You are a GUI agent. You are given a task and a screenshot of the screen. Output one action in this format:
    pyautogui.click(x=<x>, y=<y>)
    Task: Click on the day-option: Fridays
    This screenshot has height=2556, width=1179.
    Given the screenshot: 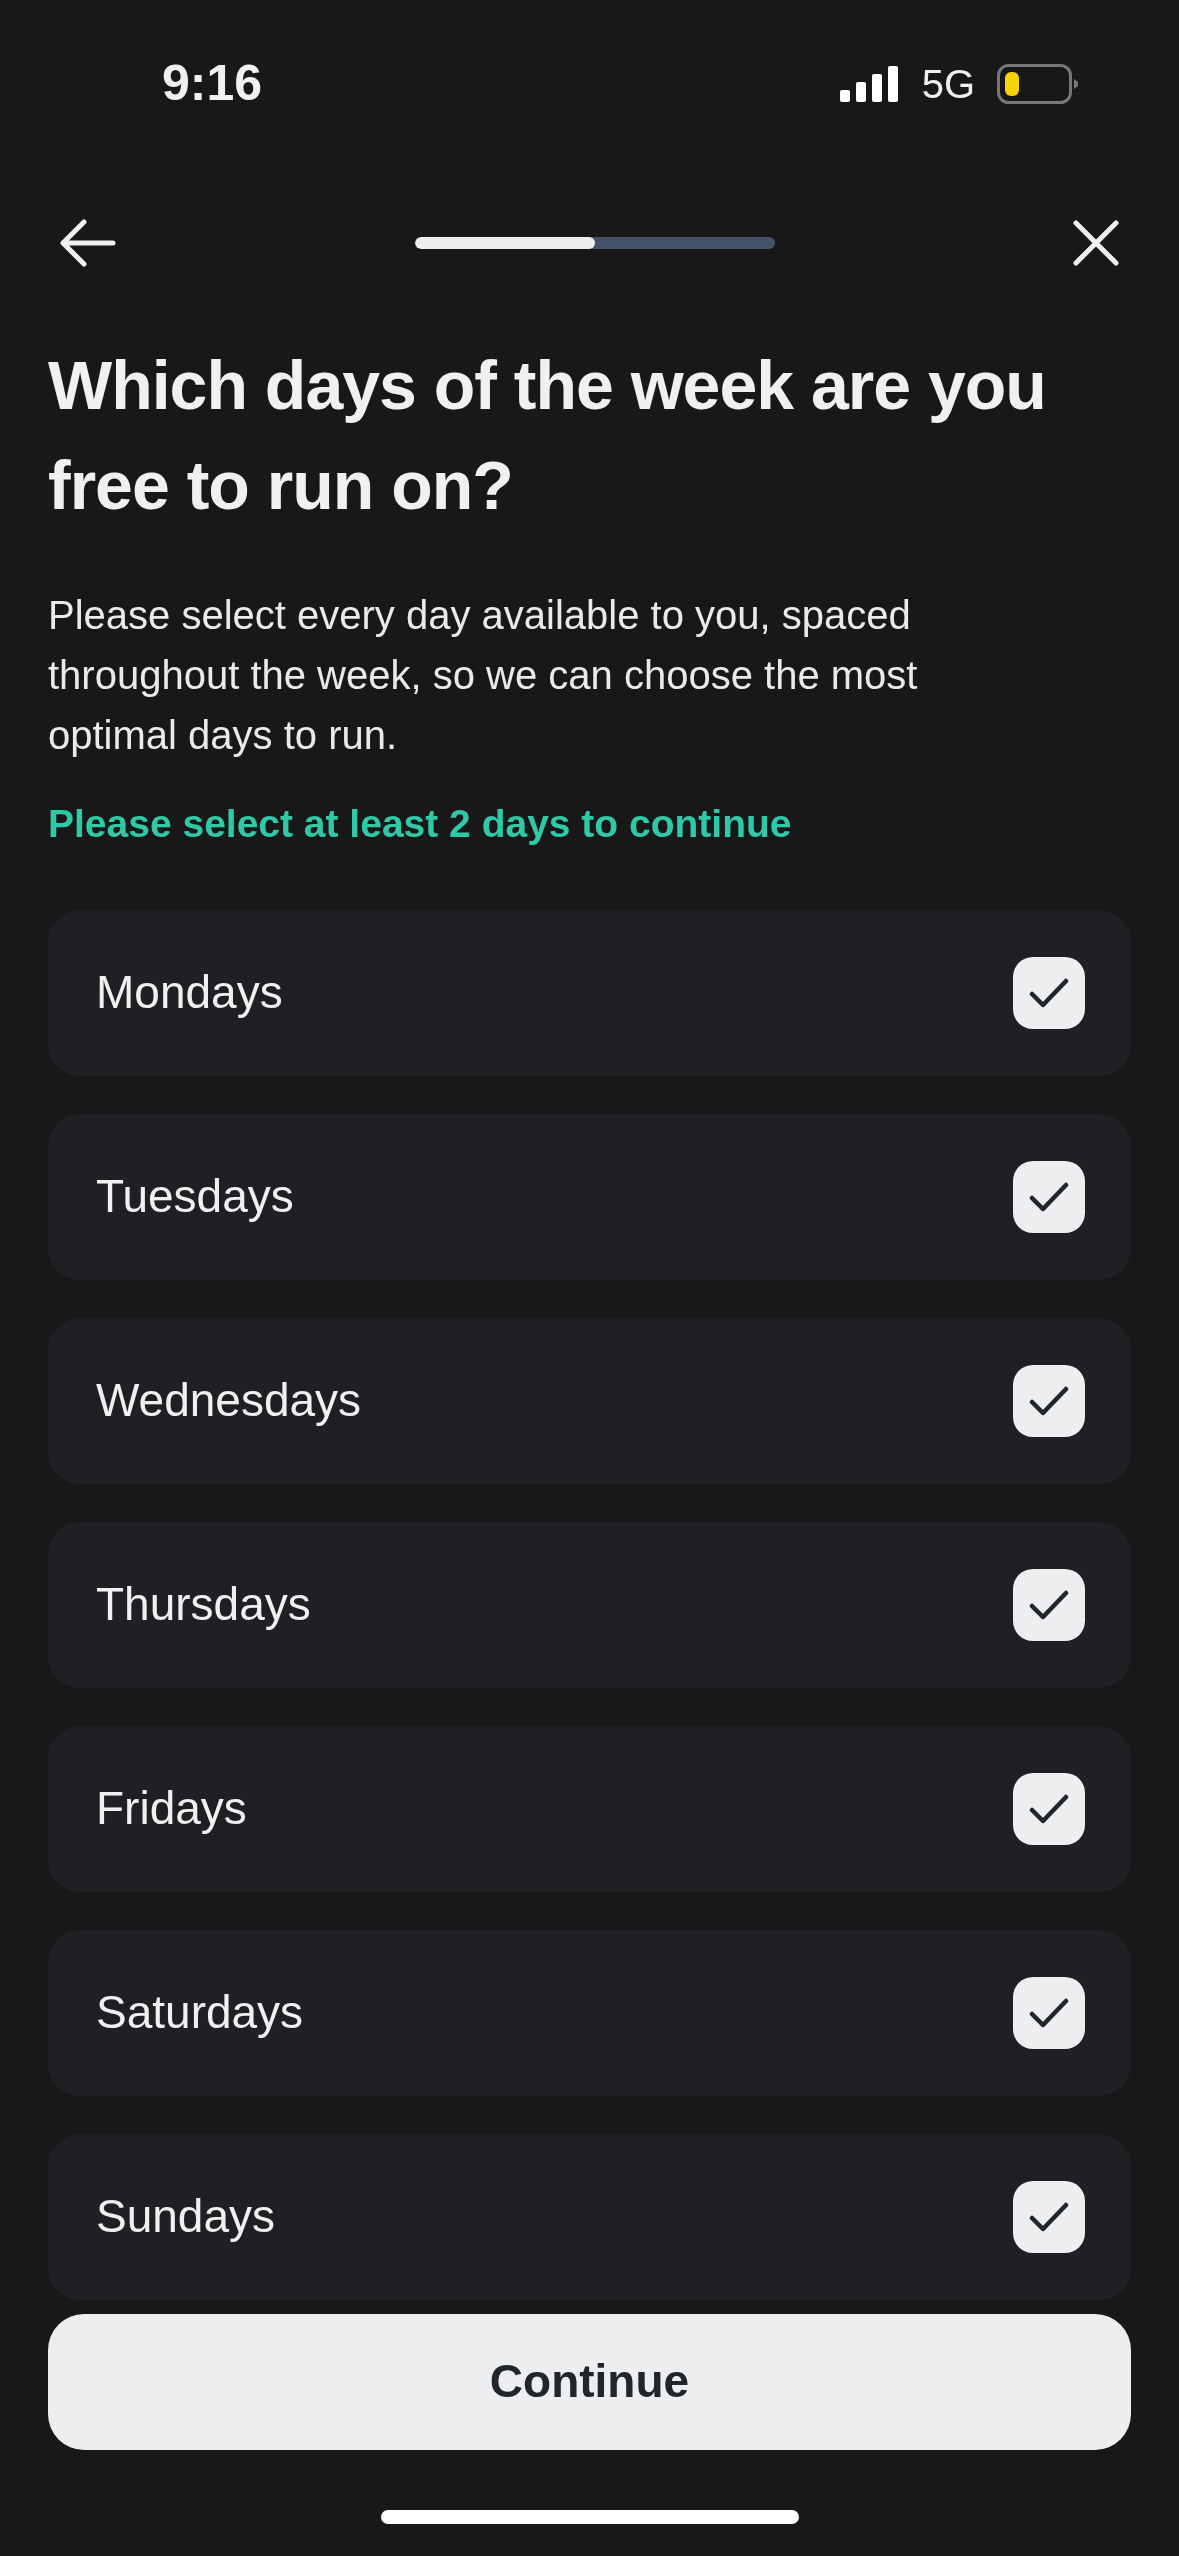 What is the action you would take?
    pyautogui.click(x=589, y=1808)
    